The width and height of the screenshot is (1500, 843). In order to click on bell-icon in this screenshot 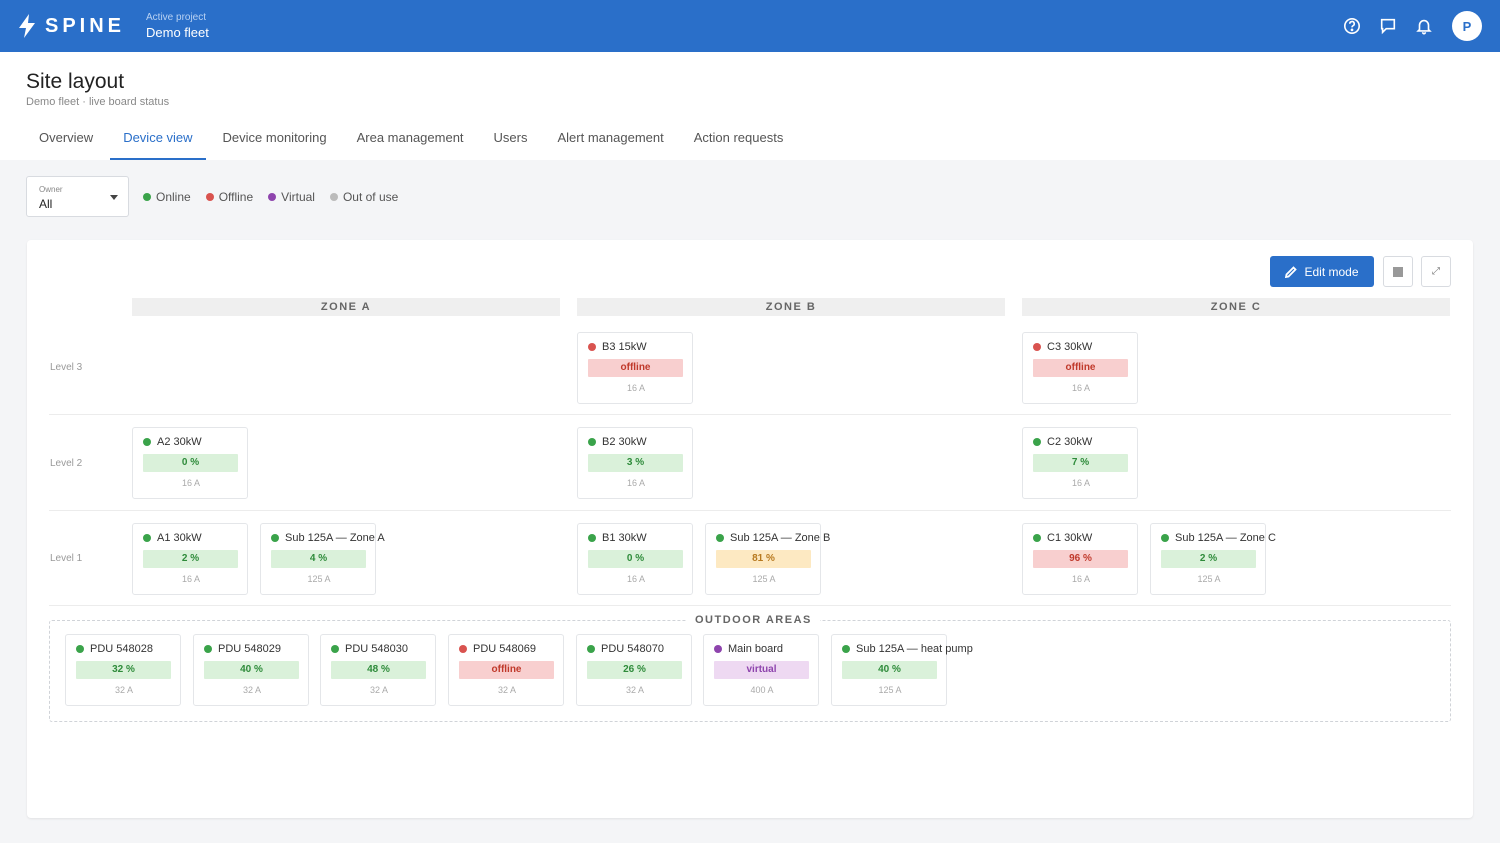, I will do `click(1424, 26)`.